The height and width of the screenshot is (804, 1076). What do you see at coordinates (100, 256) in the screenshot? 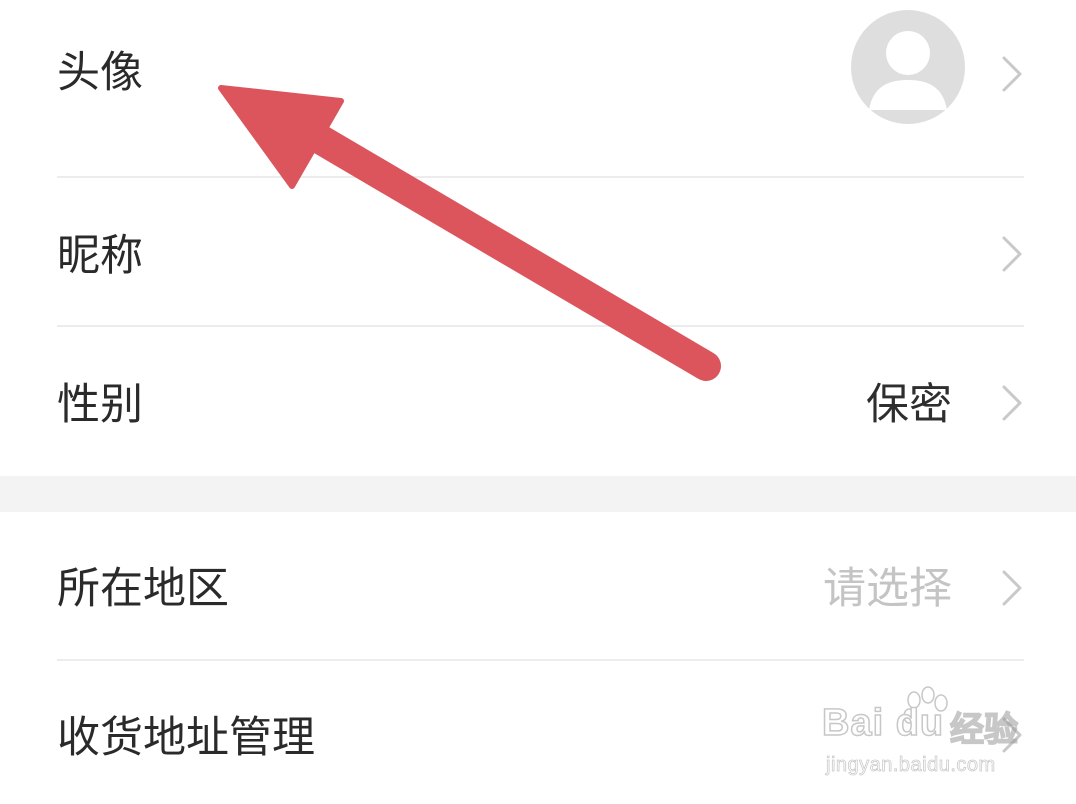
I see `nickname-row-label: 昵称` at bounding box center [100, 256].